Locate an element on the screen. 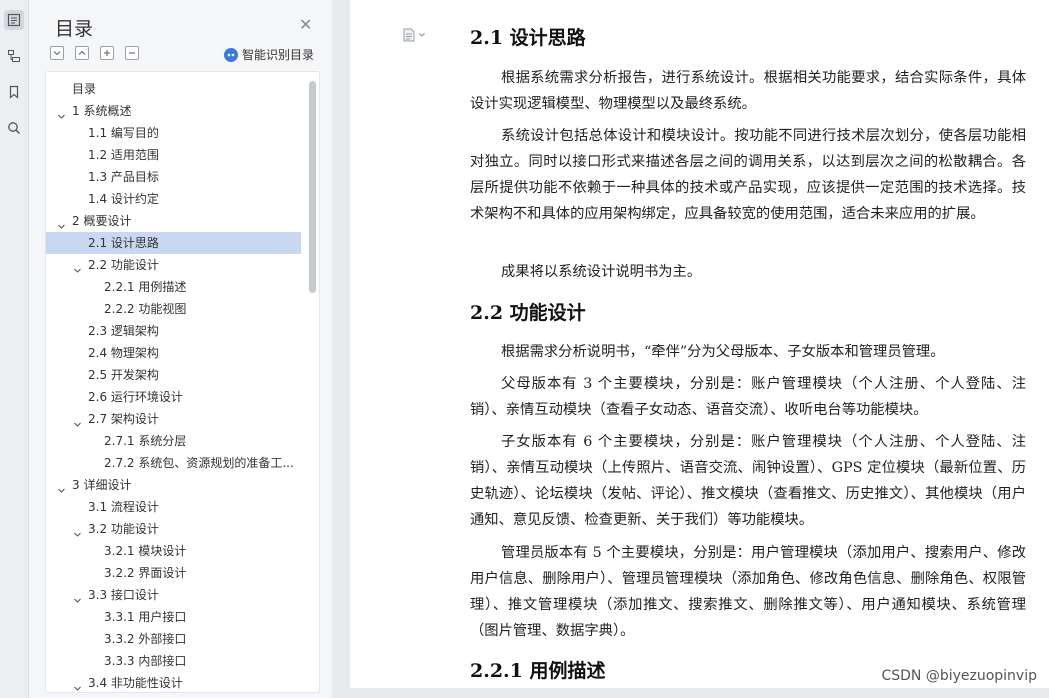 The height and width of the screenshot is (698, 1049). toc-item: 1 系统概述 is located at coordinates (173, 111).